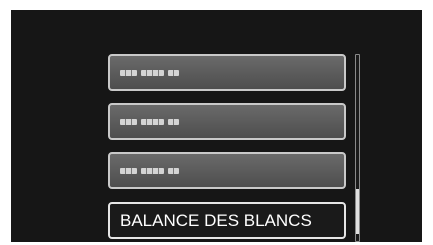 This screenshot has height=245, width=433. Describe the element at coordinates (357, 148) in the screenshot. I see `menu-scrollbar` at that location.